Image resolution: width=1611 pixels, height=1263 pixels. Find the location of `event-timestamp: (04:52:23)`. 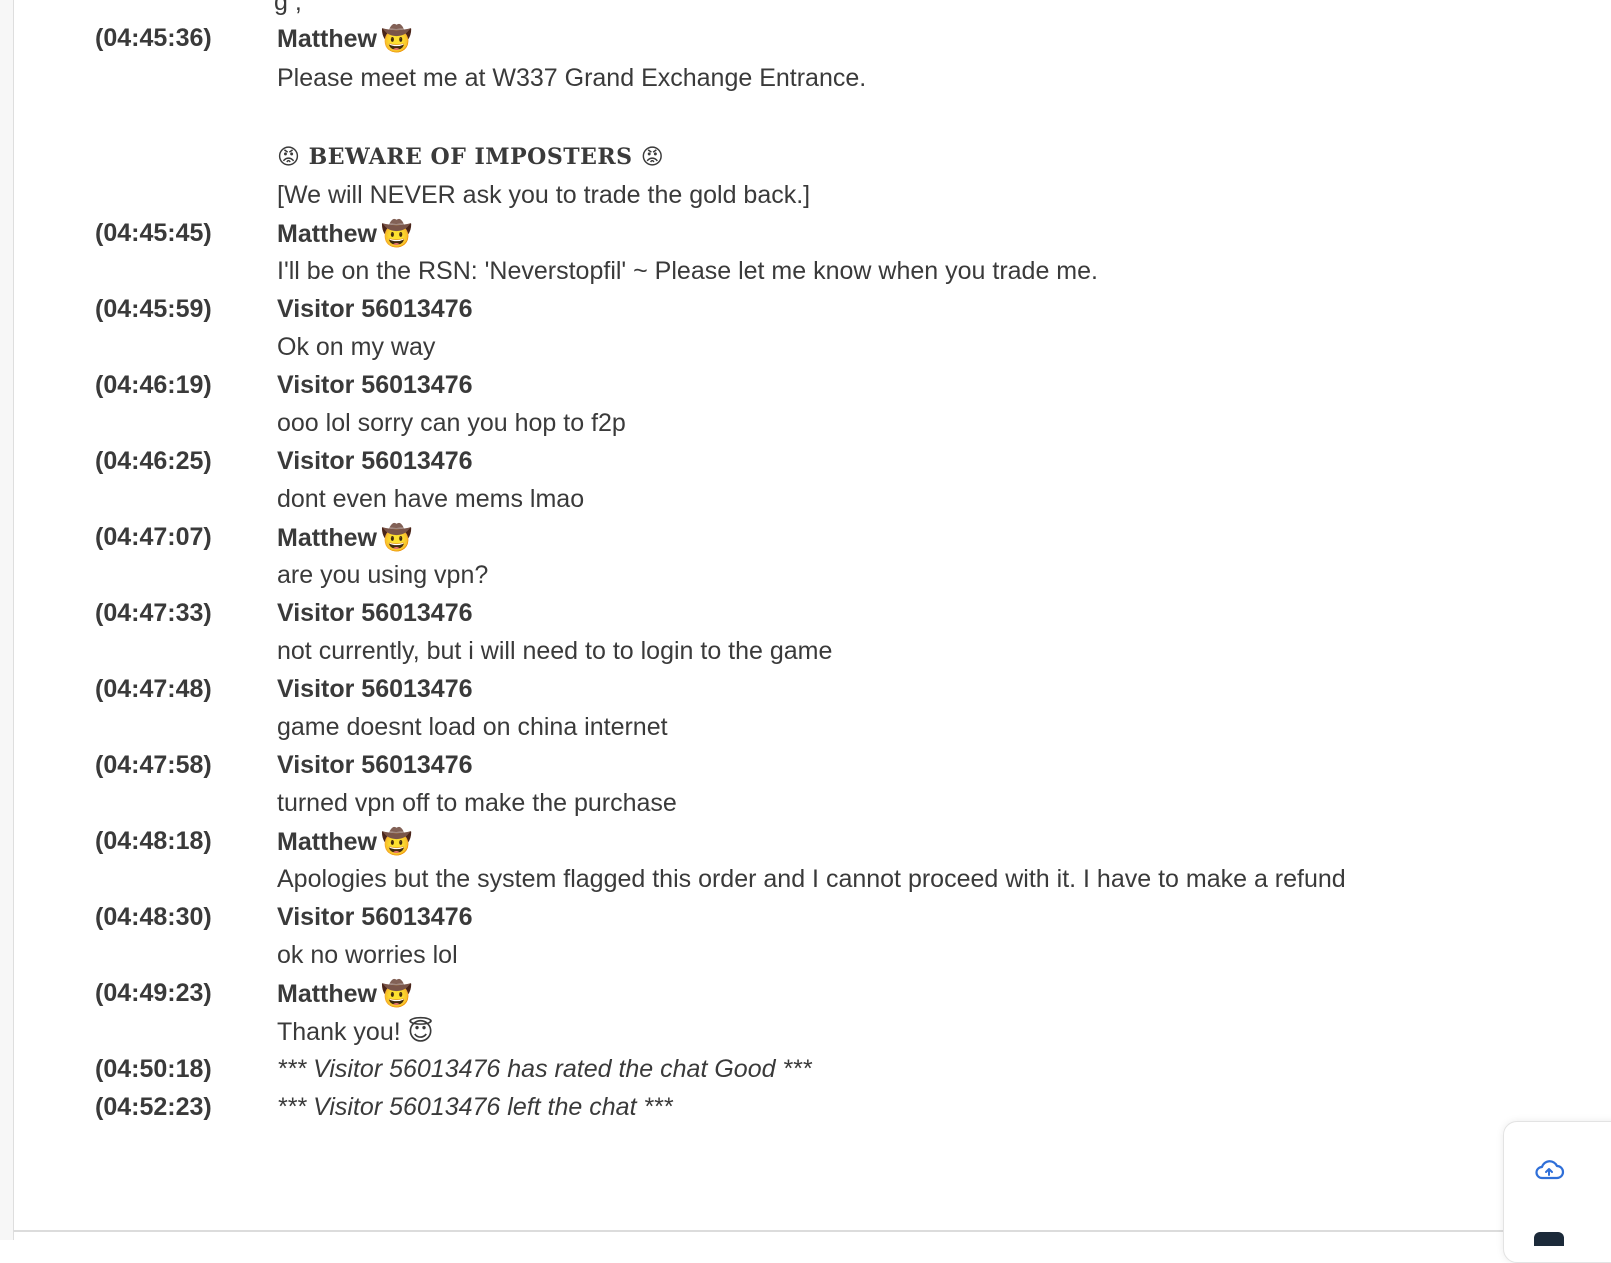

event-timestamp: (04:52:23) is located at coordinates (153, 1107).